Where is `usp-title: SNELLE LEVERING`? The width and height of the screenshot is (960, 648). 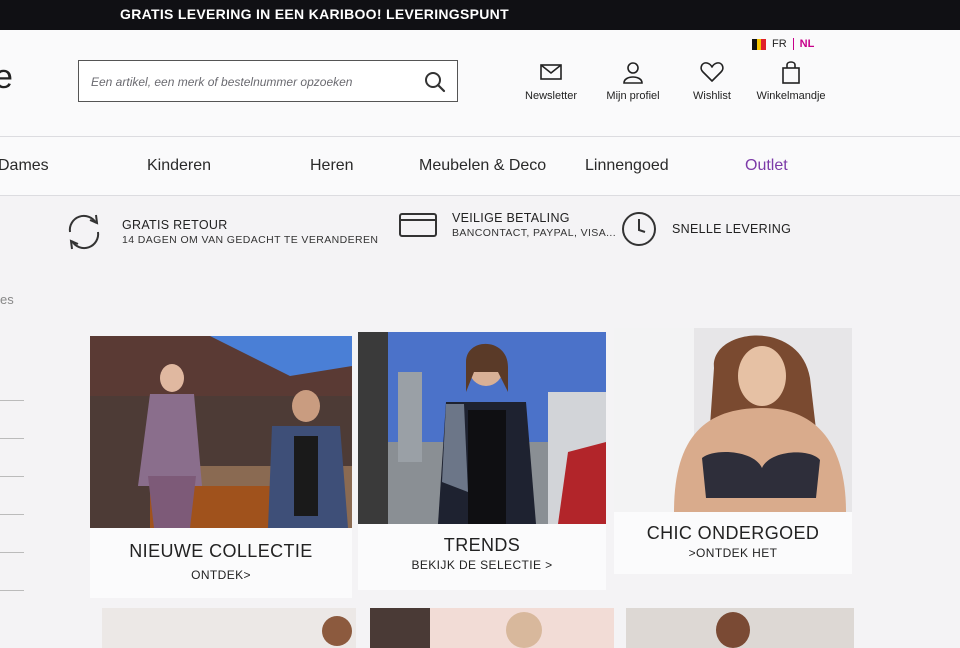
usp-title: SNELLE LEVERING is located at coordinates (732, 229).